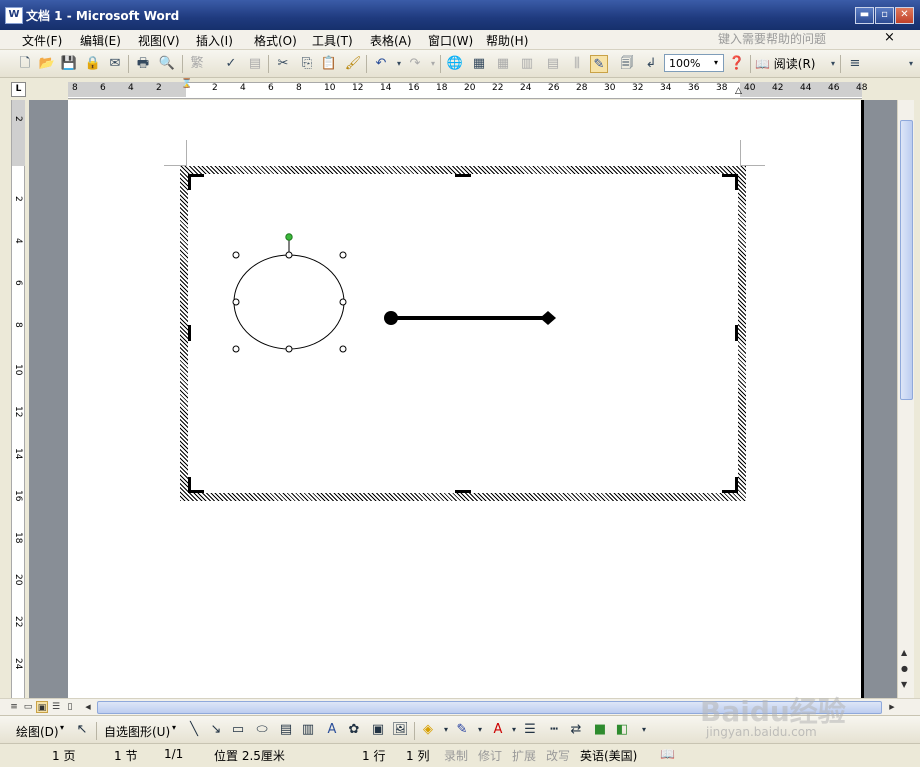 Image resolution: width=920 pixels, height=767 pixels. Describe the element at coordinates (289, 302) in the screenshot. I see `oval-shape` at that location.